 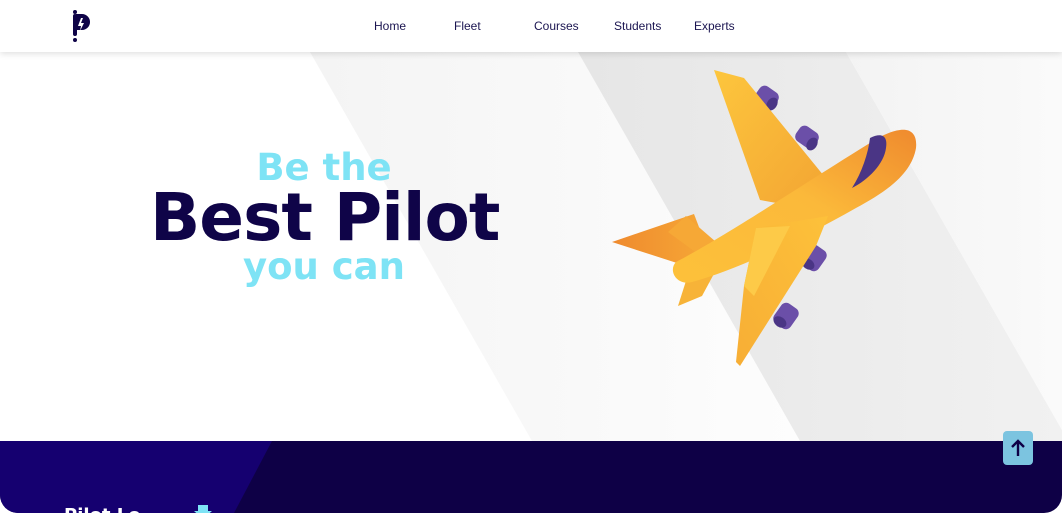 I want to click on nav-students: Students, so click(x=637, y=26).